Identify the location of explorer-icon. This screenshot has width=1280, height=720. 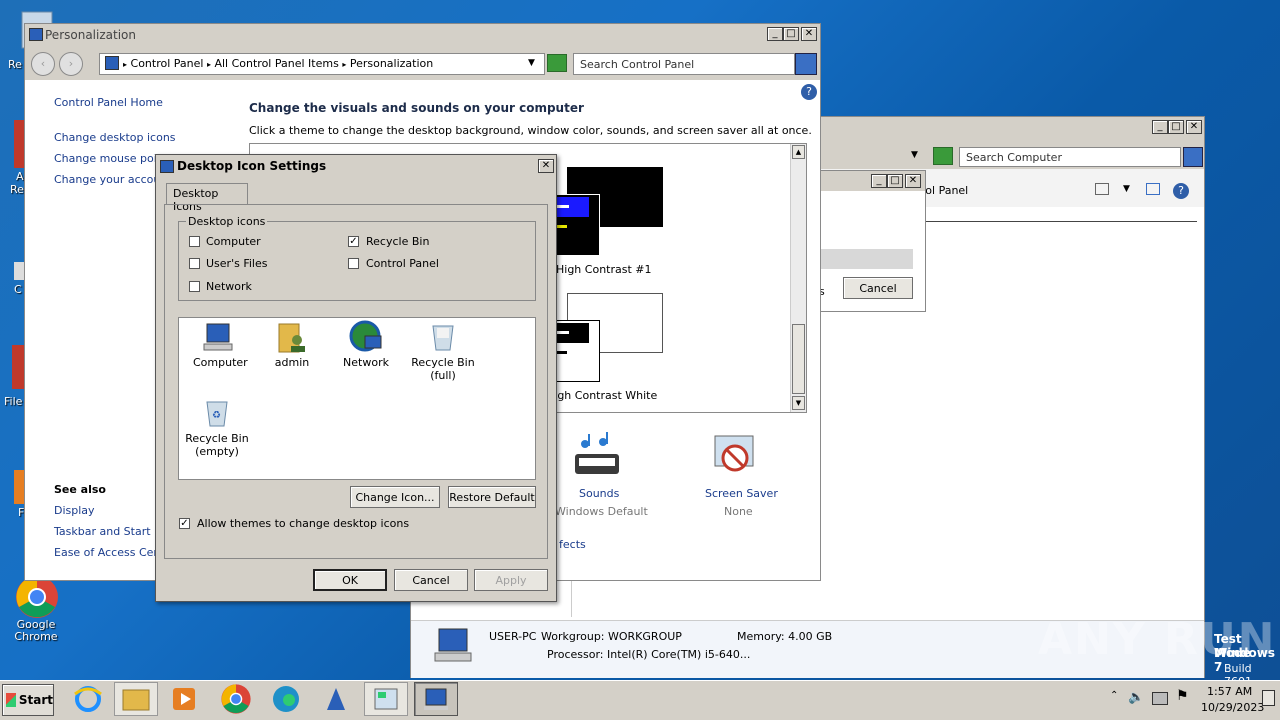
(136, 699).